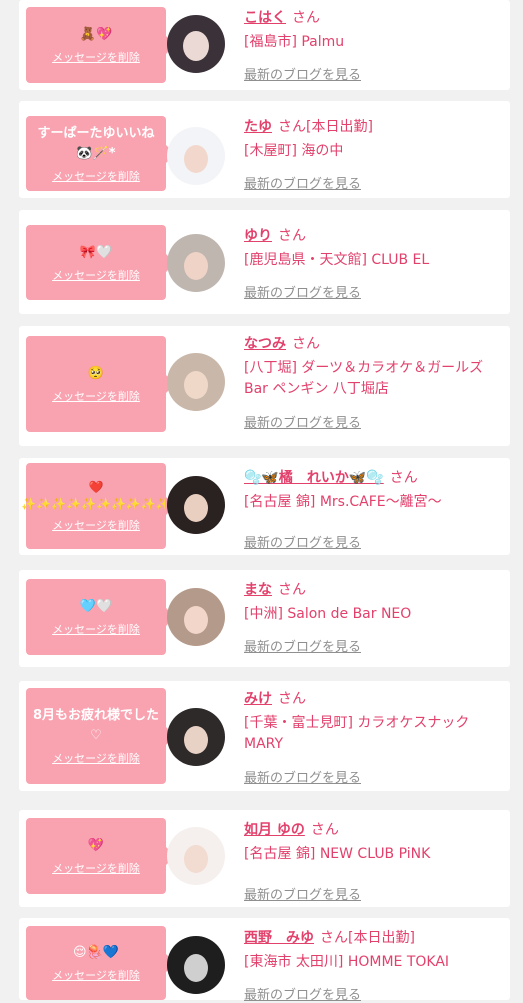 This screenshot has height=1003, width=523. I want to click on message-bubble: すーぱーたゆいいね🐼🪄* メッセージを削除, so click(100, 153).